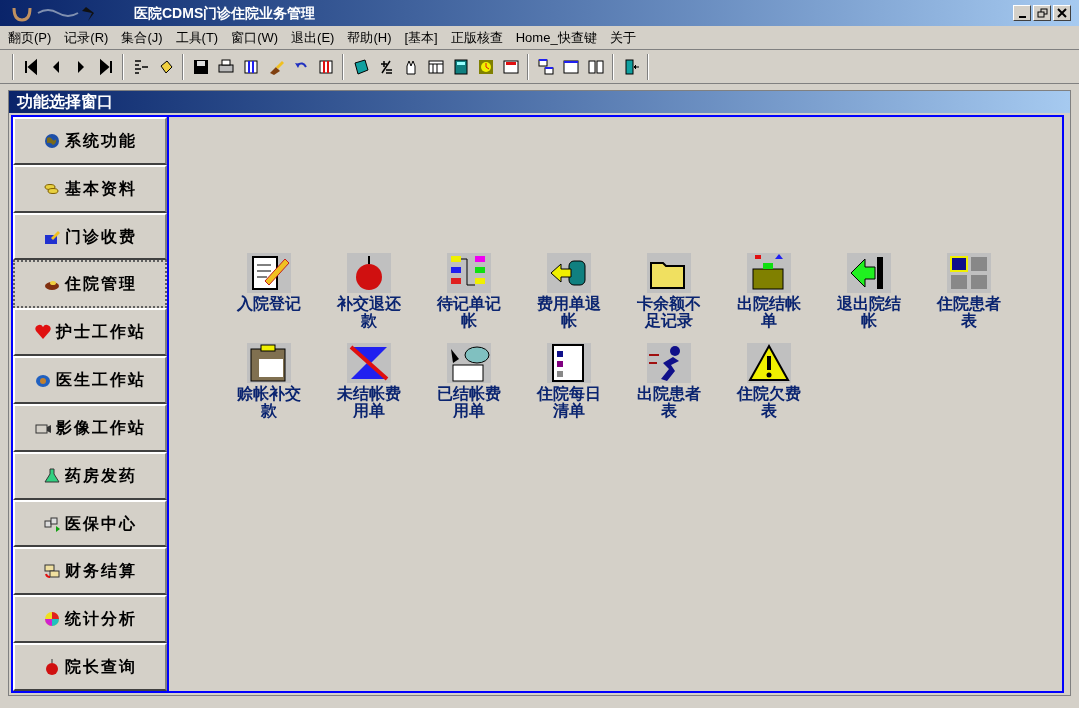 This screenshot has height=708, width=1079. I want to click on function-label: 卡余额不足记录, so click(669, 312).